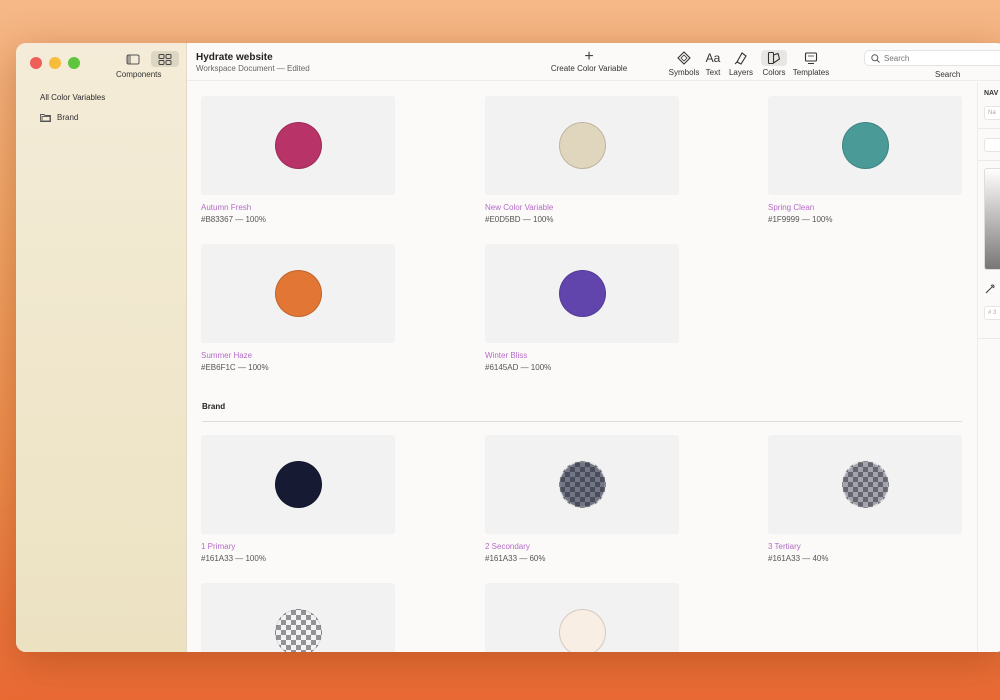  I want to click on text-label: Text, so click(713, 72).